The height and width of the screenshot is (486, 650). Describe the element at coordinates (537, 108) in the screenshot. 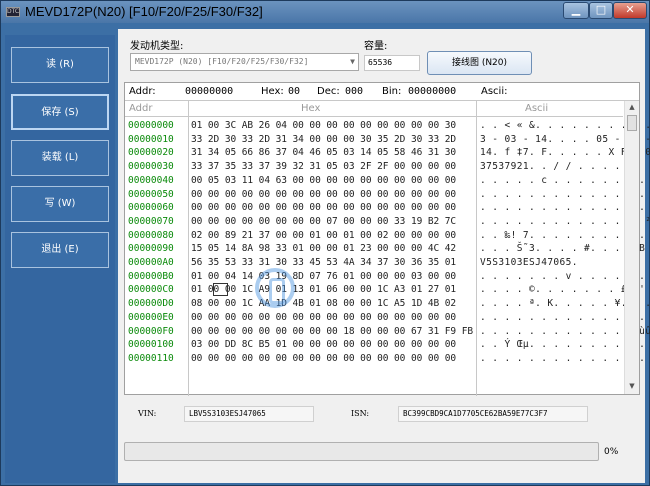

I see `col-ascii-header: Ascii` at that location.